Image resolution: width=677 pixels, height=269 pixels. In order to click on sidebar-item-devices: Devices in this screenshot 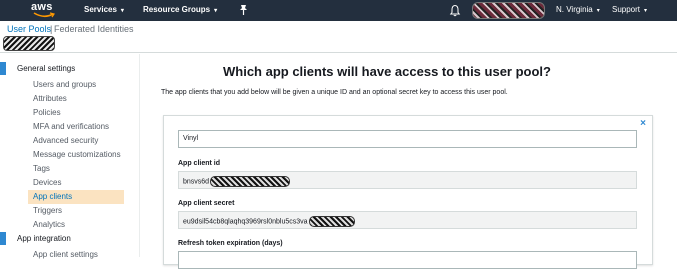, I will do `click(47, 182)`.